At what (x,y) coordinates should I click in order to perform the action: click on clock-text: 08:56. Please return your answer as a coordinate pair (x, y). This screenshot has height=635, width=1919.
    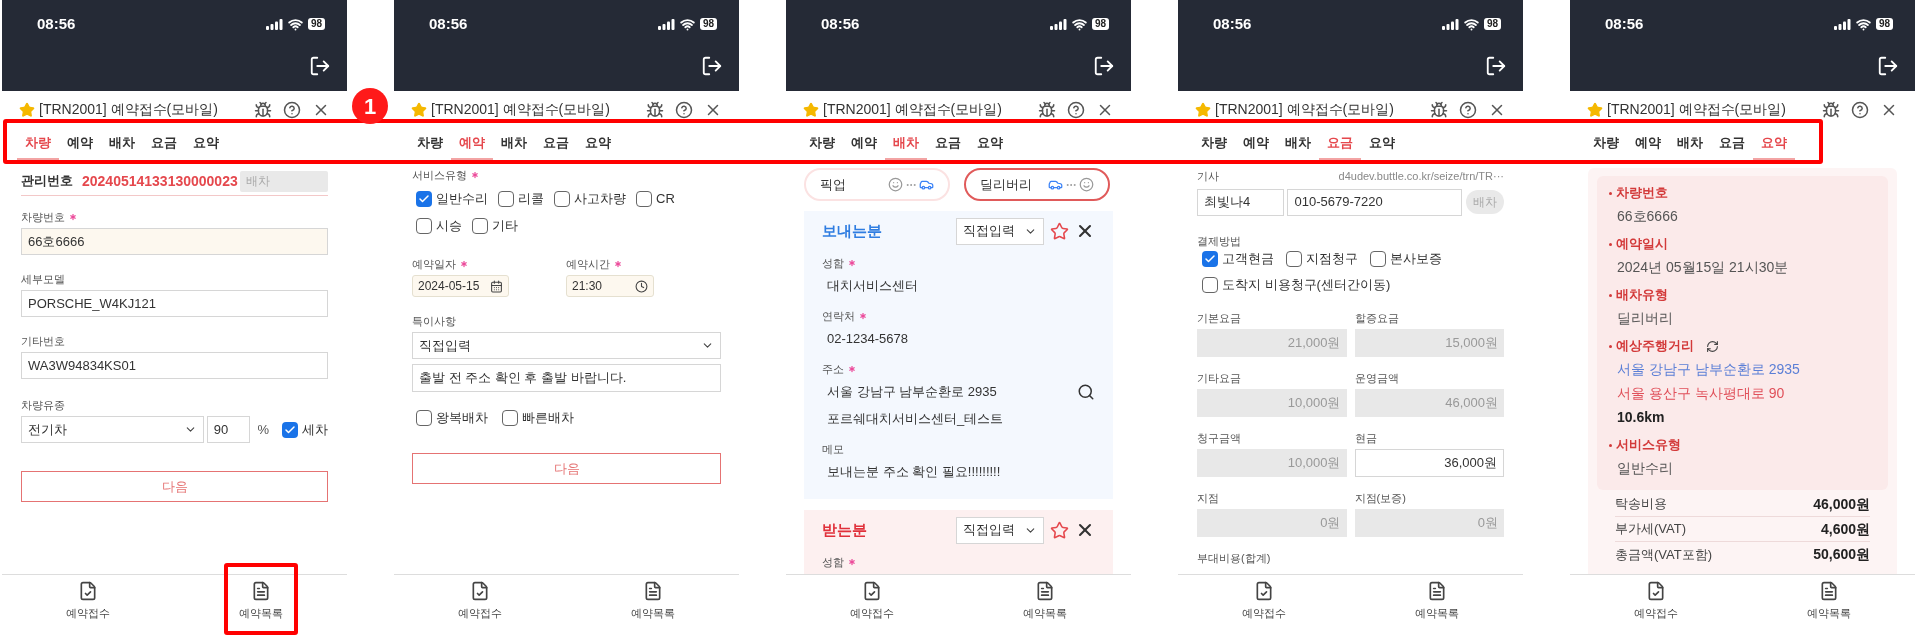
    Looking at the image, I should click on (1624, 24).